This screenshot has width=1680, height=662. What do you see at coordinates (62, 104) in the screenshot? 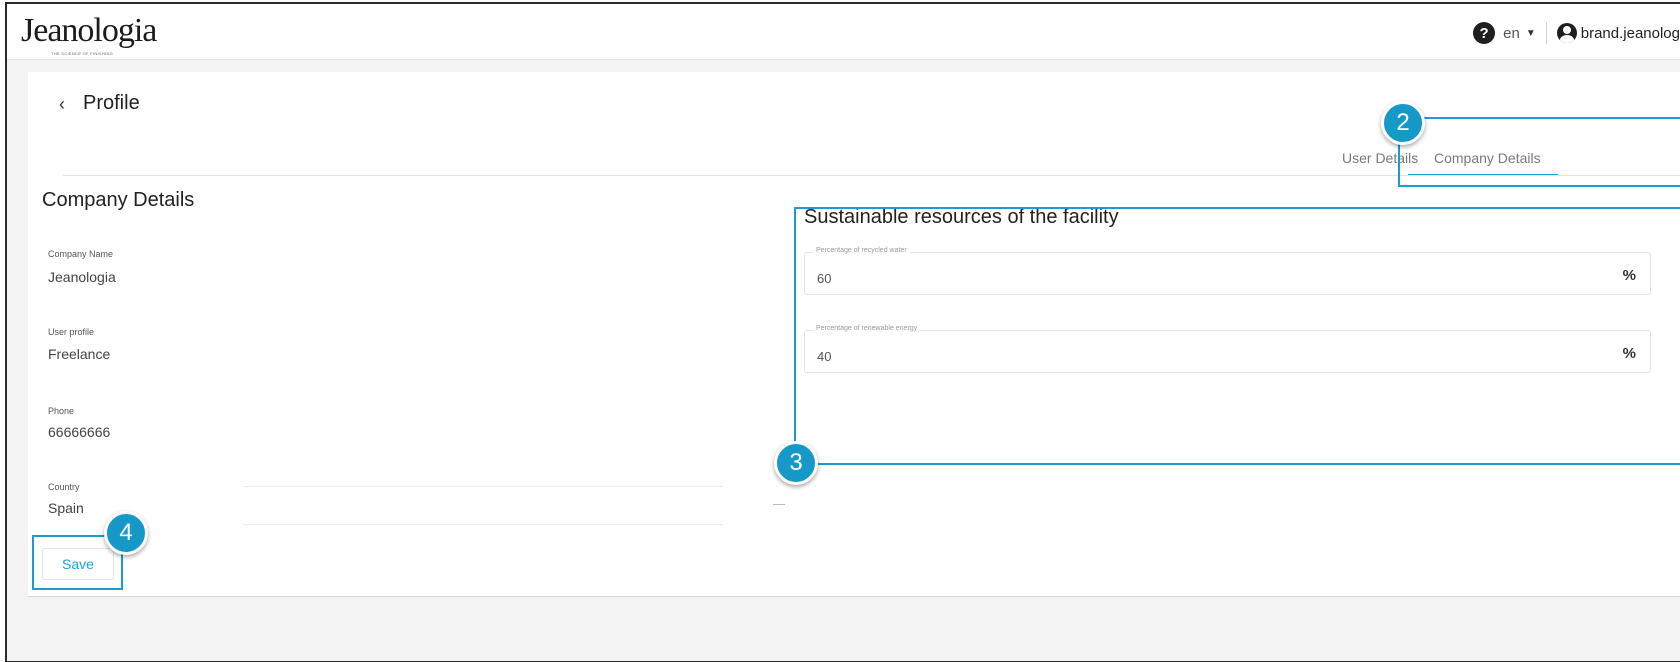
I see `chevron-left-icon: ‹` at bounding box center [62, 104].